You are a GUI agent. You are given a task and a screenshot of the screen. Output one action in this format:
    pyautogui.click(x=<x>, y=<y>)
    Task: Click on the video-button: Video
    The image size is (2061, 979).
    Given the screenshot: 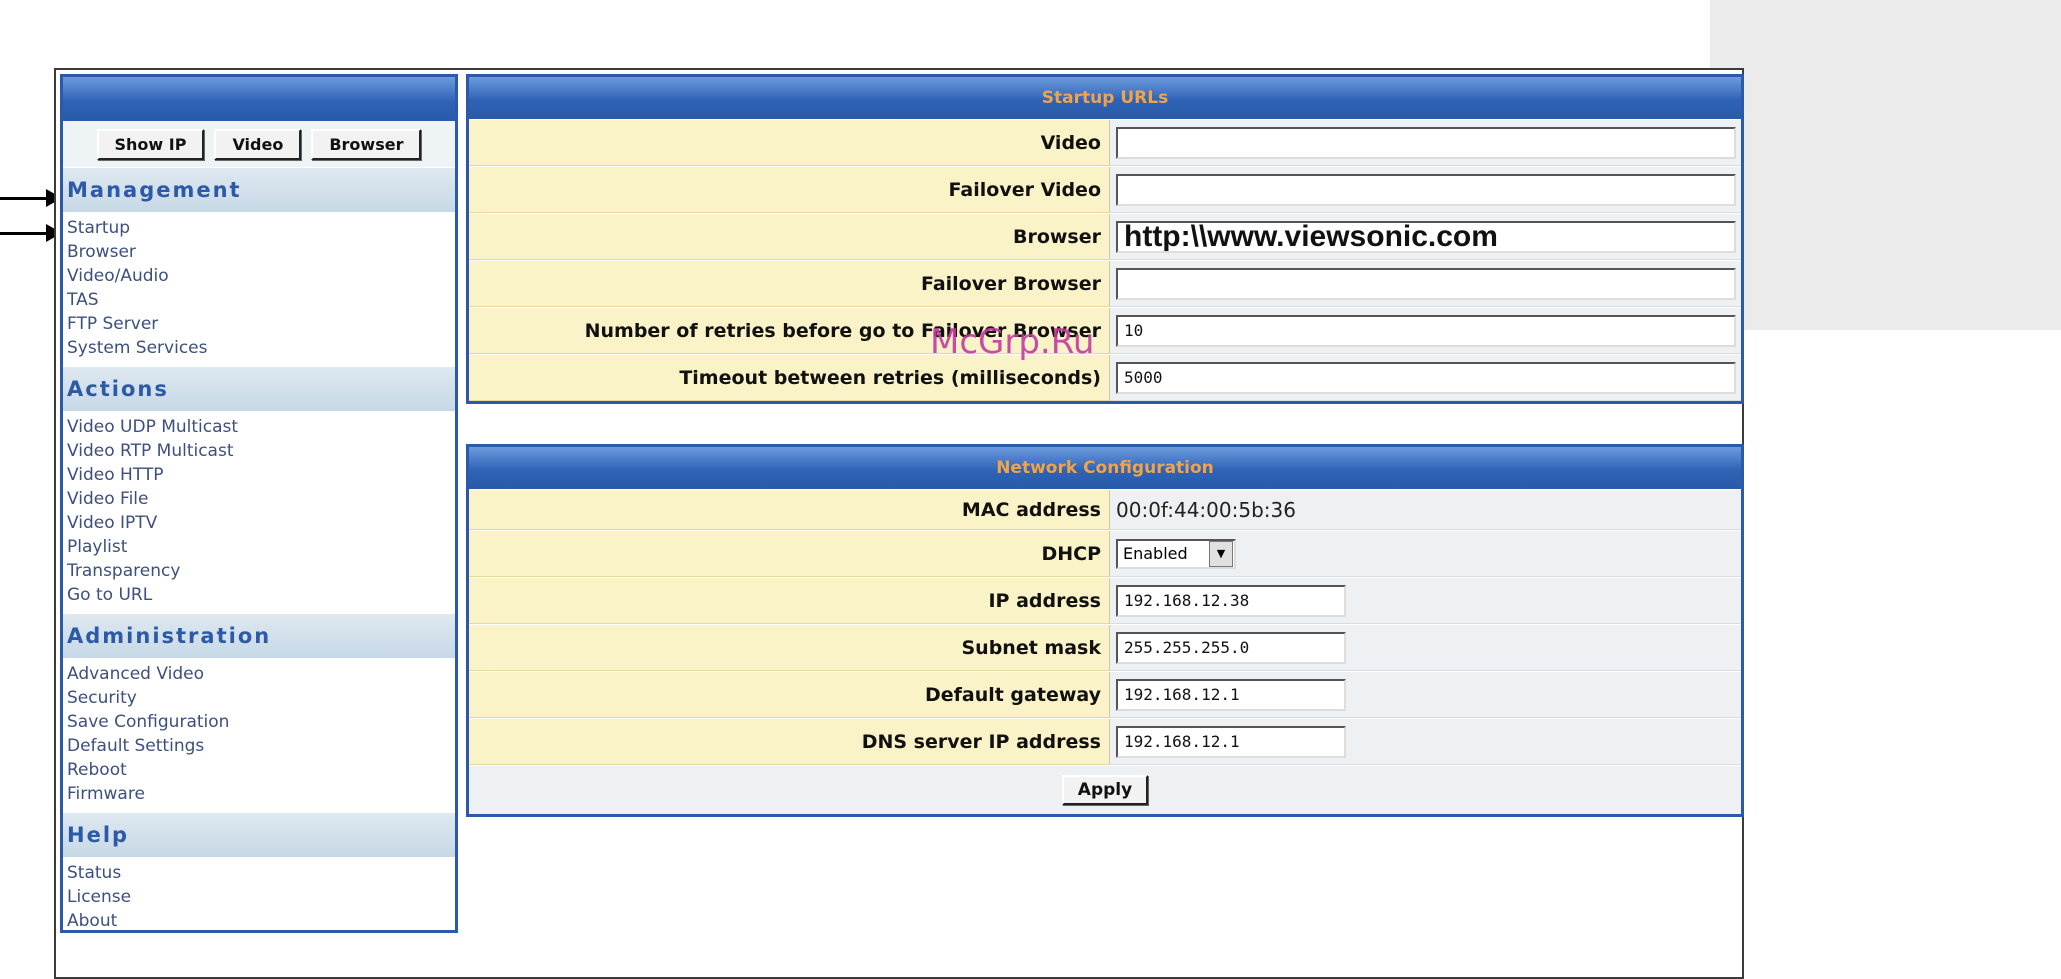 What is the action you would take?
    pyautogui.click(x=258, y=144)
    